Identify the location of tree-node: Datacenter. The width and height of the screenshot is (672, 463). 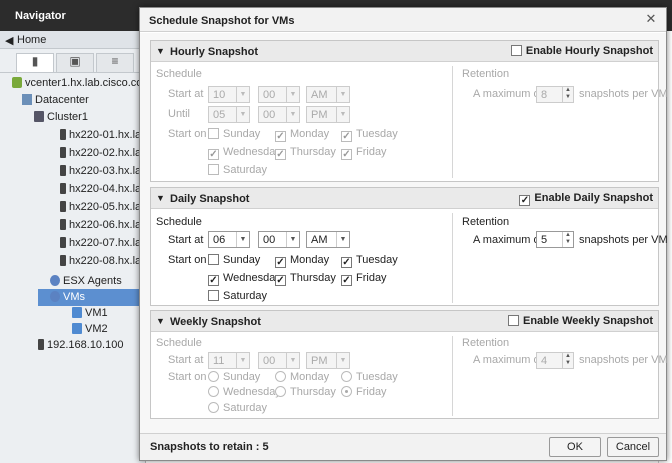
(55, 100).